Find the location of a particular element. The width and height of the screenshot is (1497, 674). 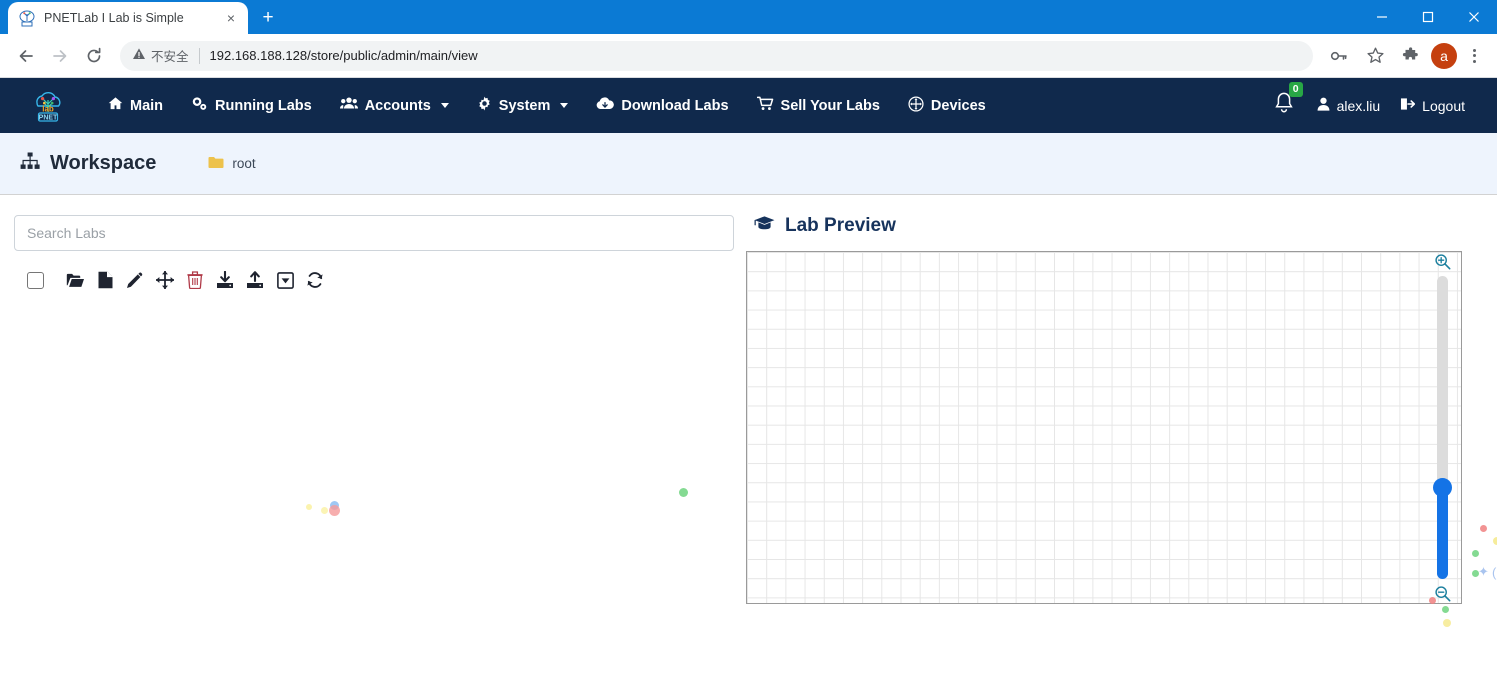

nav-user-label: alex.liu is located at coordinates (1358, 105).